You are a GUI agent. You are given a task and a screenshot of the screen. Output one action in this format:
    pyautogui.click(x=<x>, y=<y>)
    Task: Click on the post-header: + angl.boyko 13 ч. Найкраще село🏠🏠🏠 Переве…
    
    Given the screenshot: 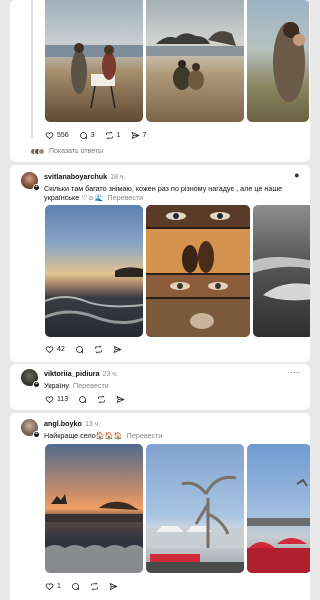 What is the action you would take?
    pyautogui.click(x=91, y=429)
    